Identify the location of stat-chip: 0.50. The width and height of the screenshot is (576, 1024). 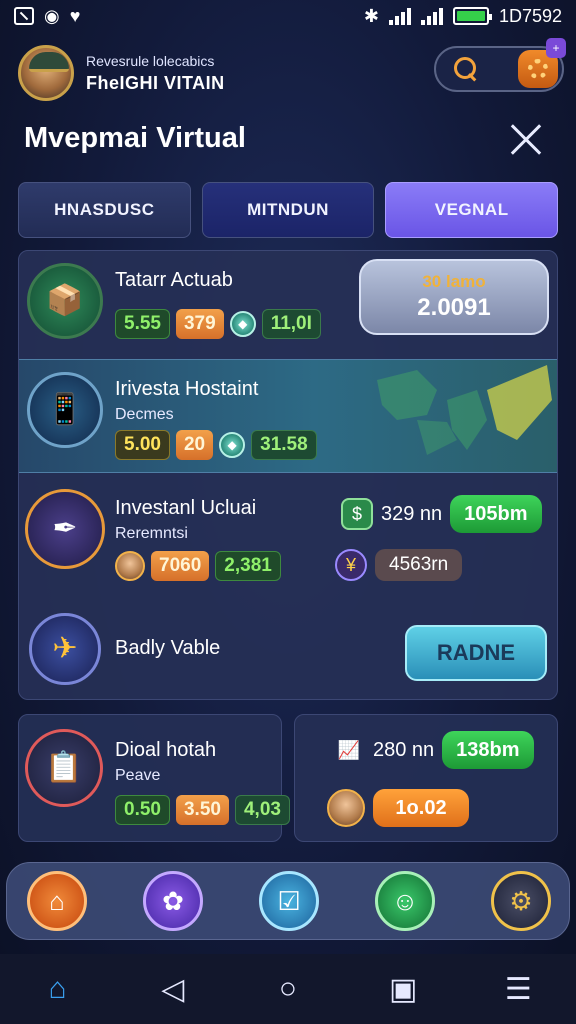
(142, 810).